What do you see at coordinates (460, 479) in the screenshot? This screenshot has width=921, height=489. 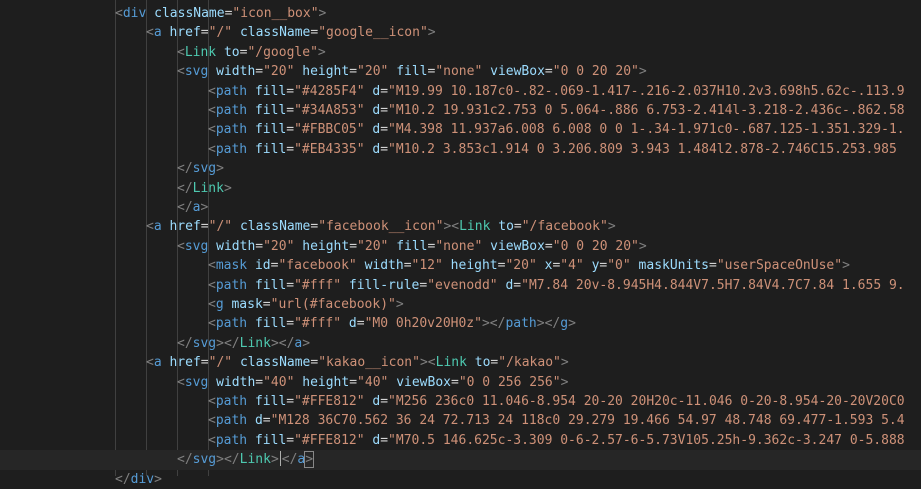 I see `code-line: </div>` at bounding box center [460, 479].